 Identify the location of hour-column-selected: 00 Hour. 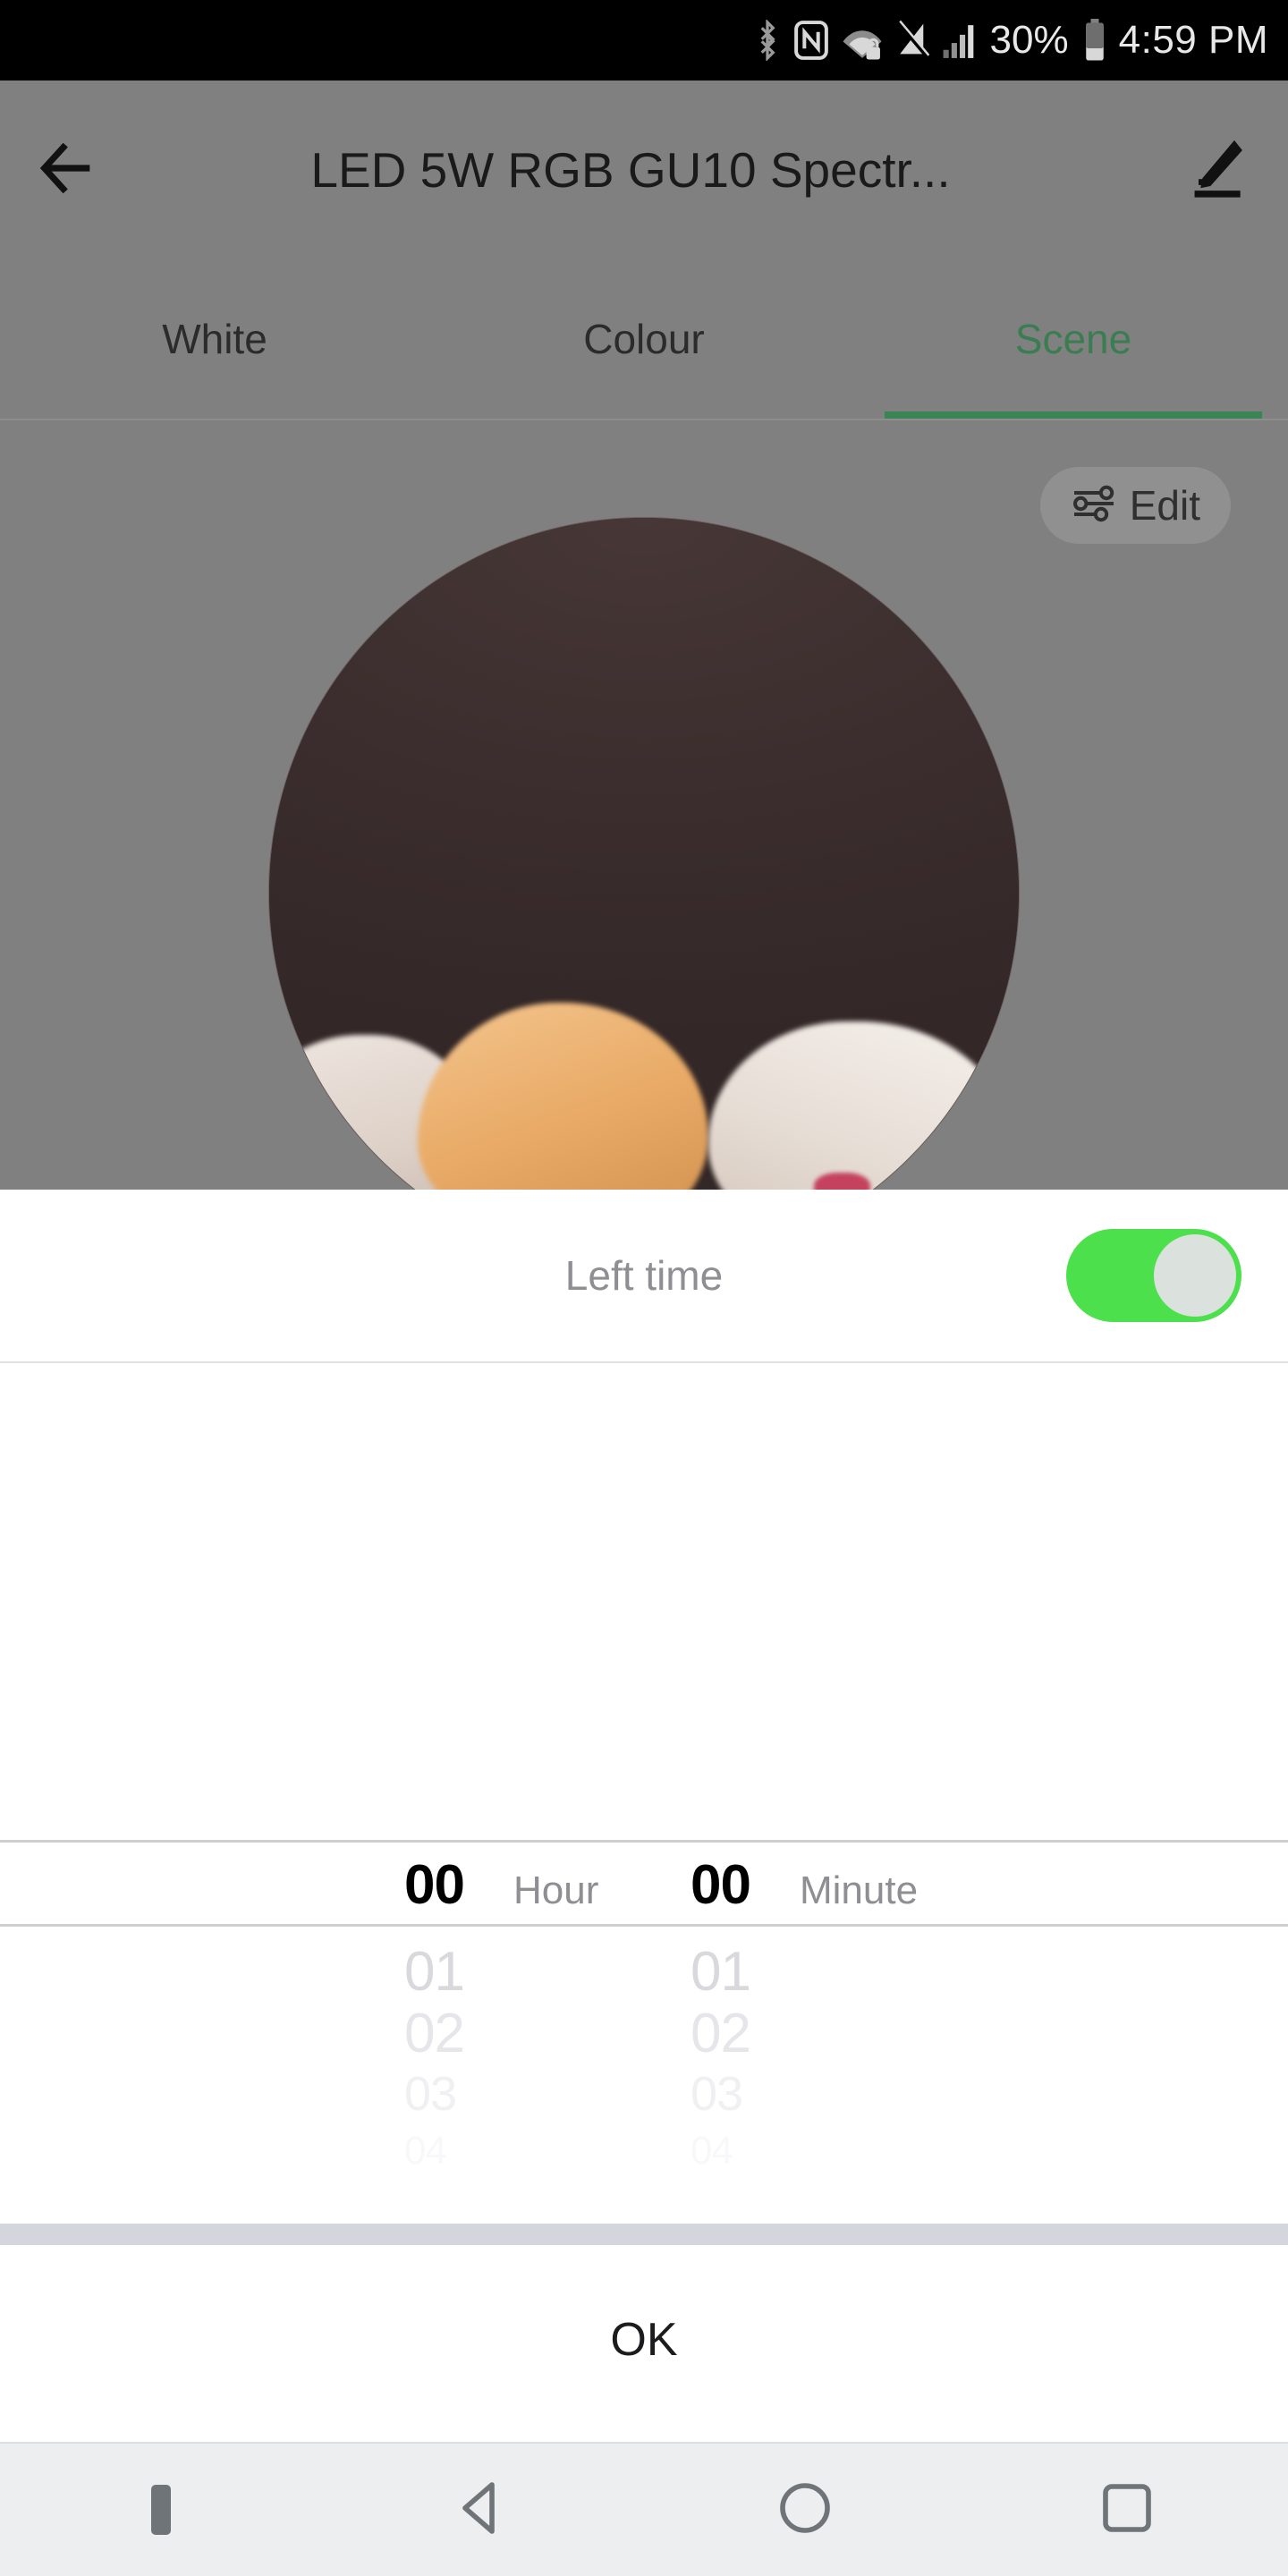
(496, 1885).